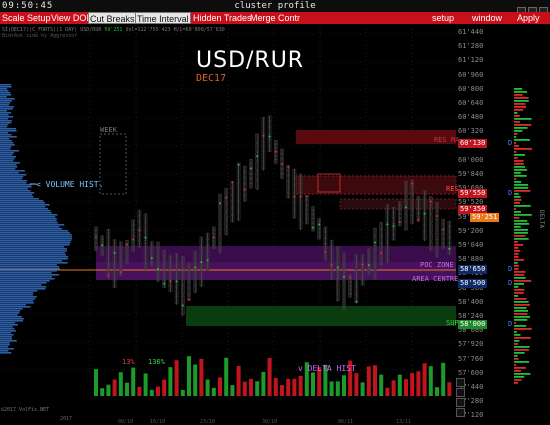 The height and width of the screenshot is (425, 550). Describe the element at coordinates (460, 412) in the screenshot. I see `tool-eraser-icon` at that location.